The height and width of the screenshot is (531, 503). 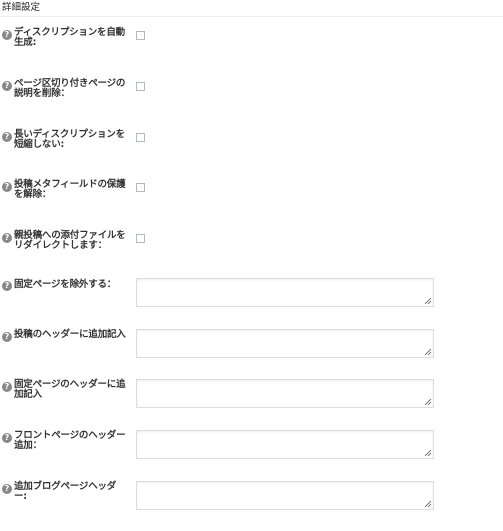 What do you see at coordinates (70, 189) in the screenshot?
I see `option-label: 投稿メタフィールドの保護を解除：` at bounding box center [70, 189].